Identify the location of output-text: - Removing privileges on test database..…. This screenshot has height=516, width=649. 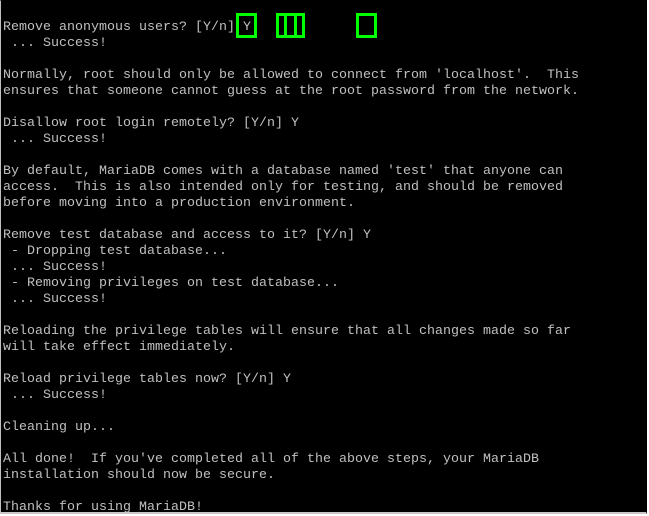
(171, 282).